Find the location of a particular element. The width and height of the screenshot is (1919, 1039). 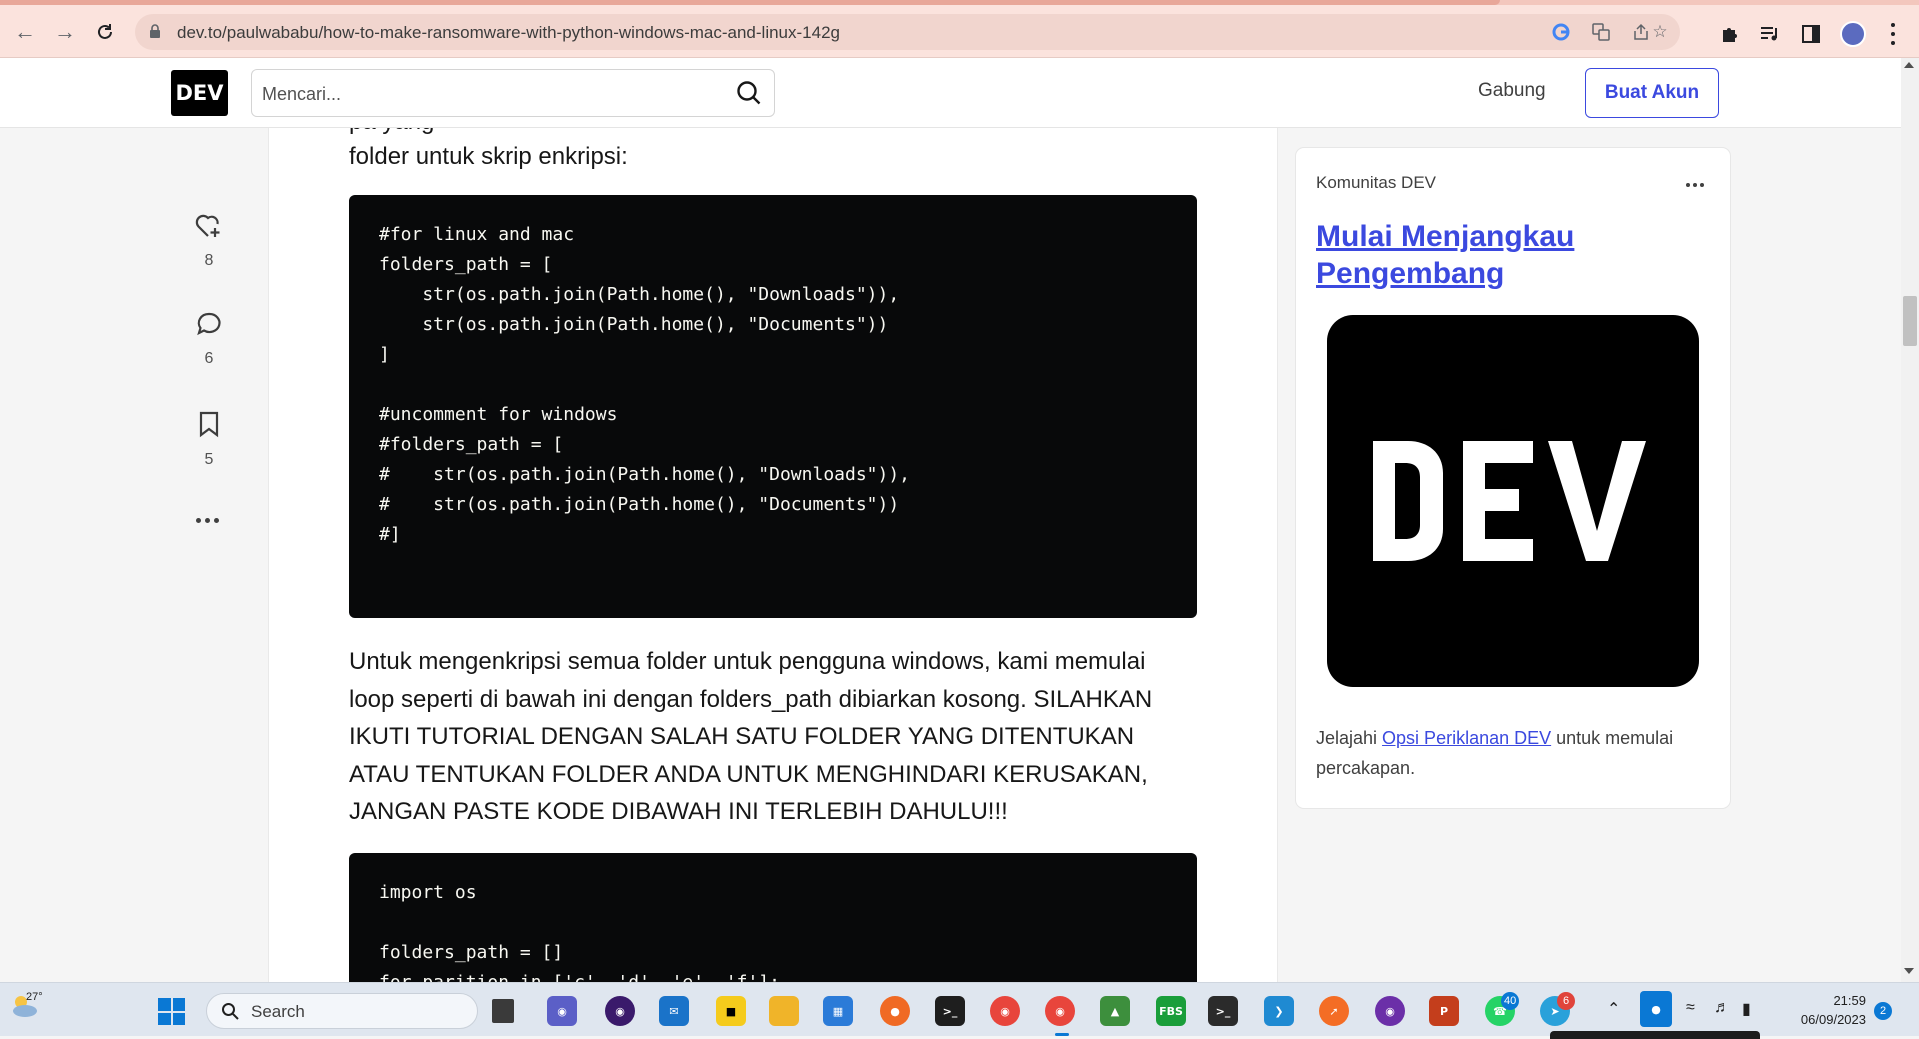

back-icon: ← is located at coordinates (25, 32).